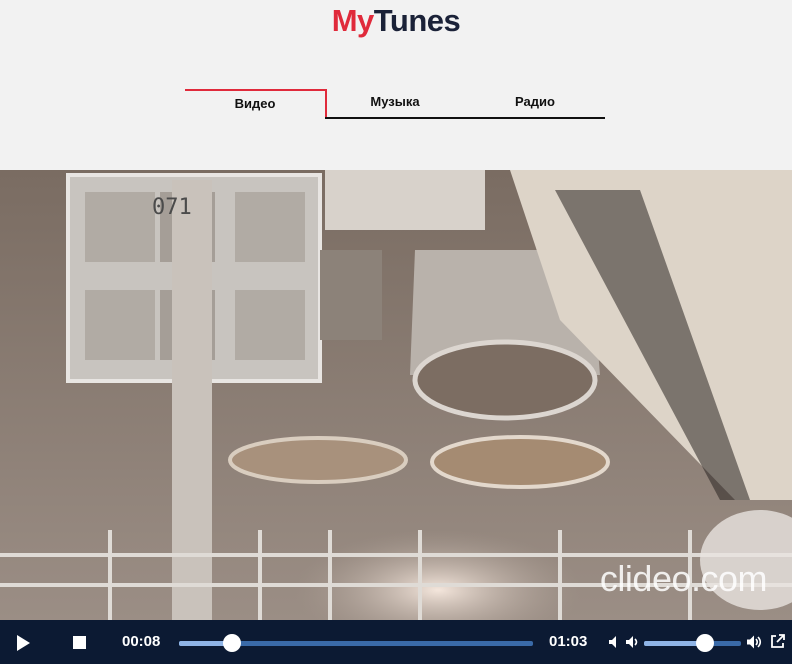 The width and height of the screenshot is (792, 664). What do you see at coordinates (705, 643) in the screenshot?
I see `volume-handle` at bounding box center [705, 643].